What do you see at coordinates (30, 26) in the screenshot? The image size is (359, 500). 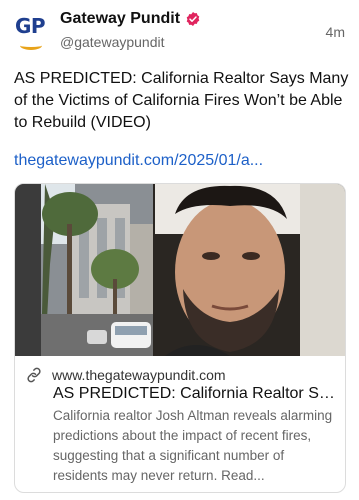 I see `avatar-logo-text: GP` at bounding box center [30, 26].